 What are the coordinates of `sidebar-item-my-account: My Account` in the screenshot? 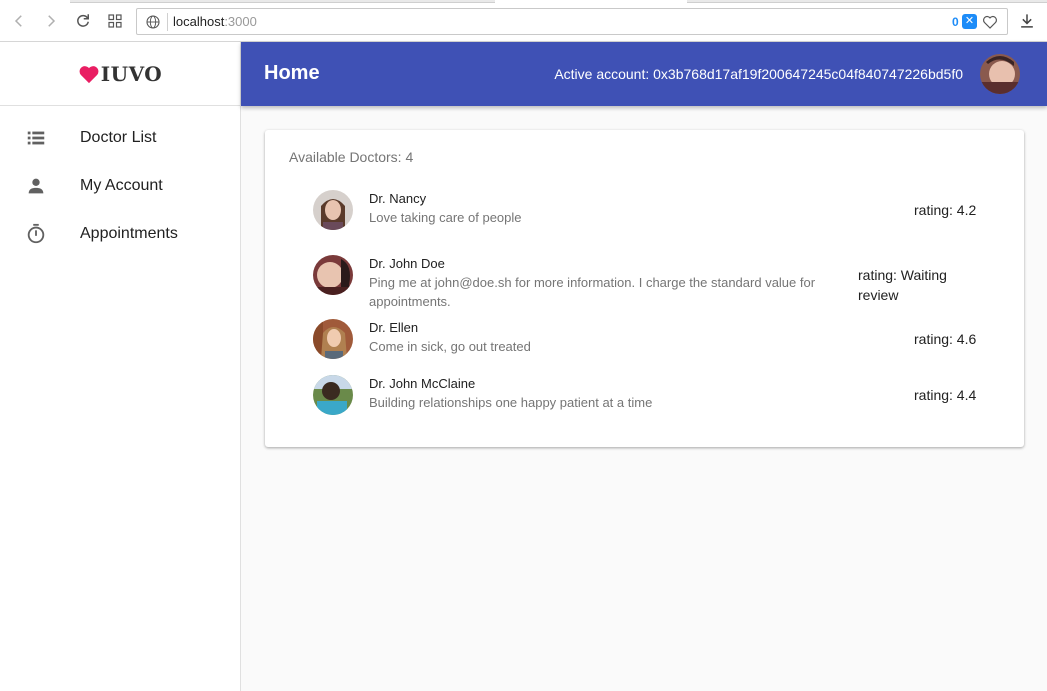 It's located at (120, 186).